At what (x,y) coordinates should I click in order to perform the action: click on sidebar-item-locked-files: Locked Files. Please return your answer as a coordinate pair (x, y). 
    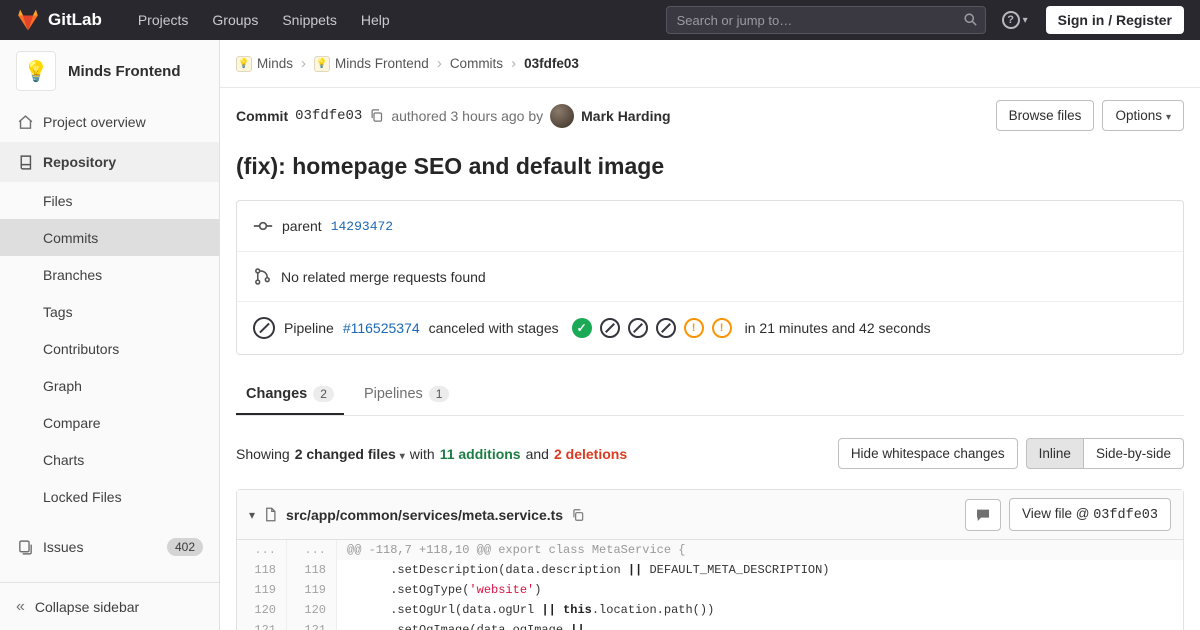
    Looking at the image, I should click on (109, 496).